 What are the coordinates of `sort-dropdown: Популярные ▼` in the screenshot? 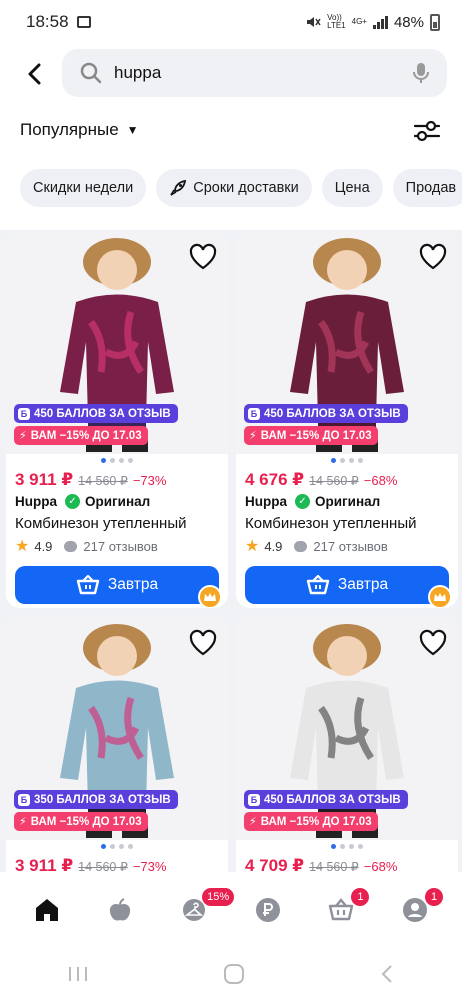 It's located at (79, 130).